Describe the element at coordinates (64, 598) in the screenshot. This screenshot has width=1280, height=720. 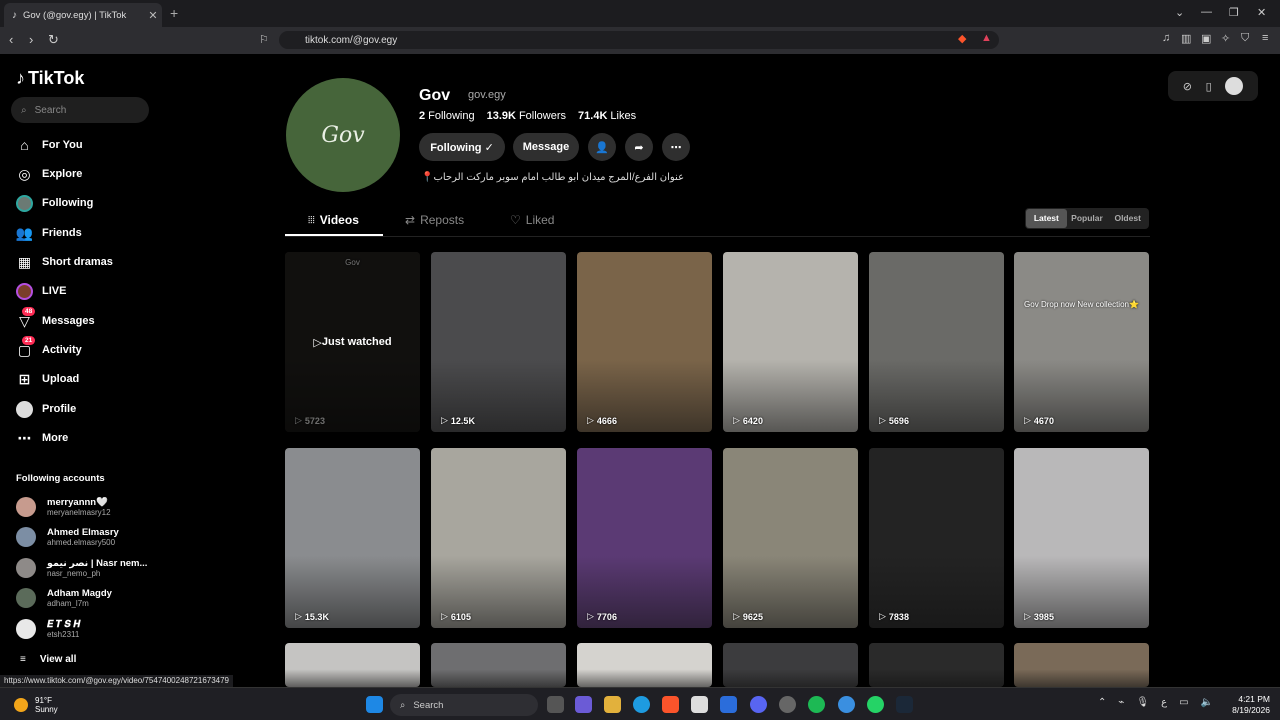
I see `account-item: Adham Magdy adham_l7m` at that location.